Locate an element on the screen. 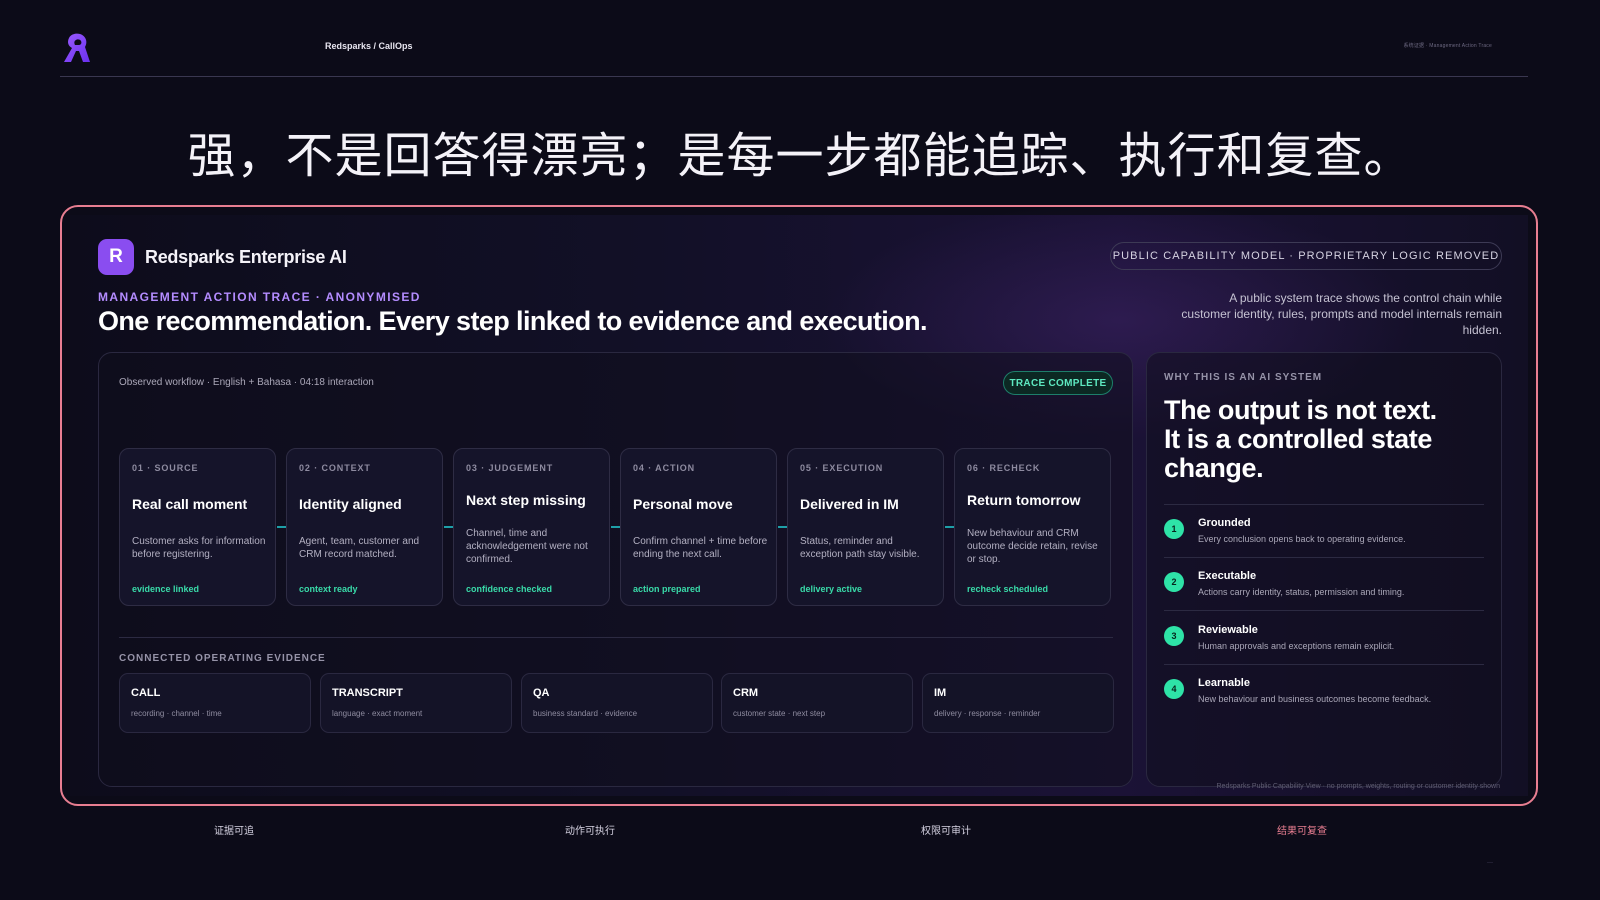 The image size is (1600, 900). step-number: 02 · CONTEXT is located at coordinates (335, 468).